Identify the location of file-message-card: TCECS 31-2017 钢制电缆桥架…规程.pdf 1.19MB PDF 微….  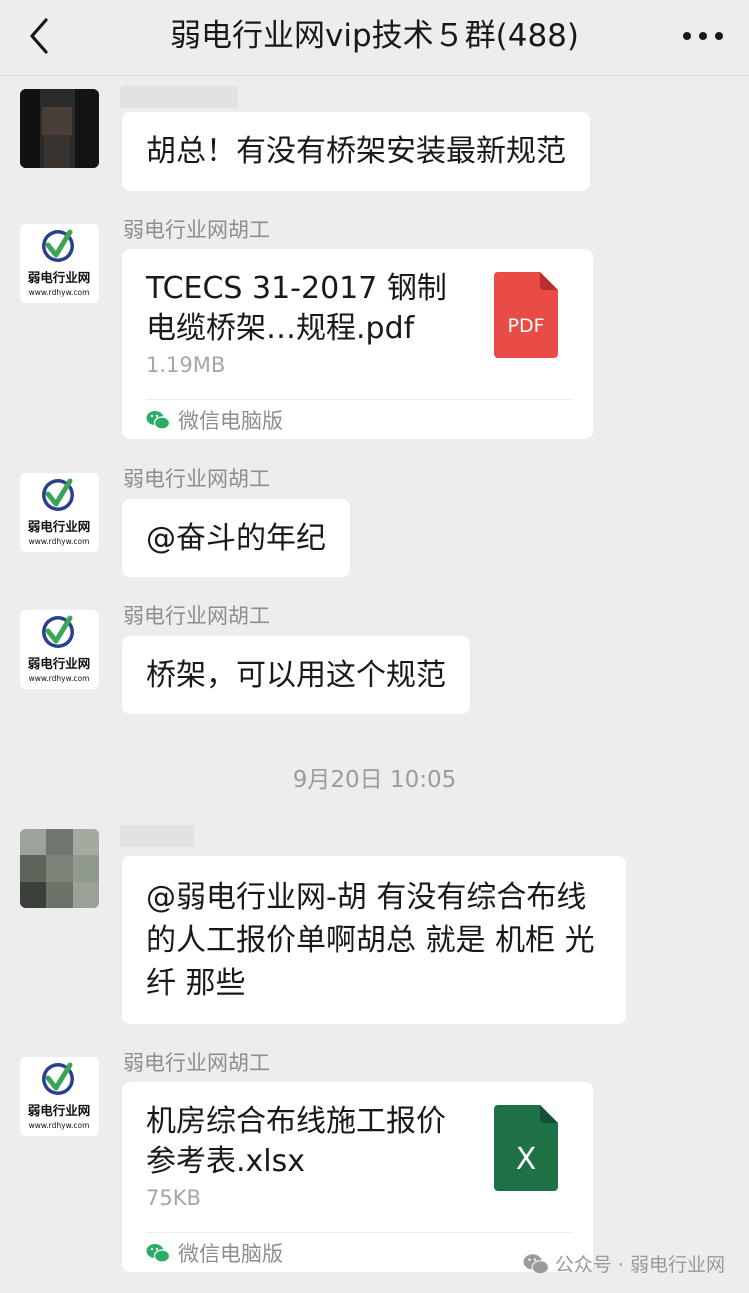
(357, 344).